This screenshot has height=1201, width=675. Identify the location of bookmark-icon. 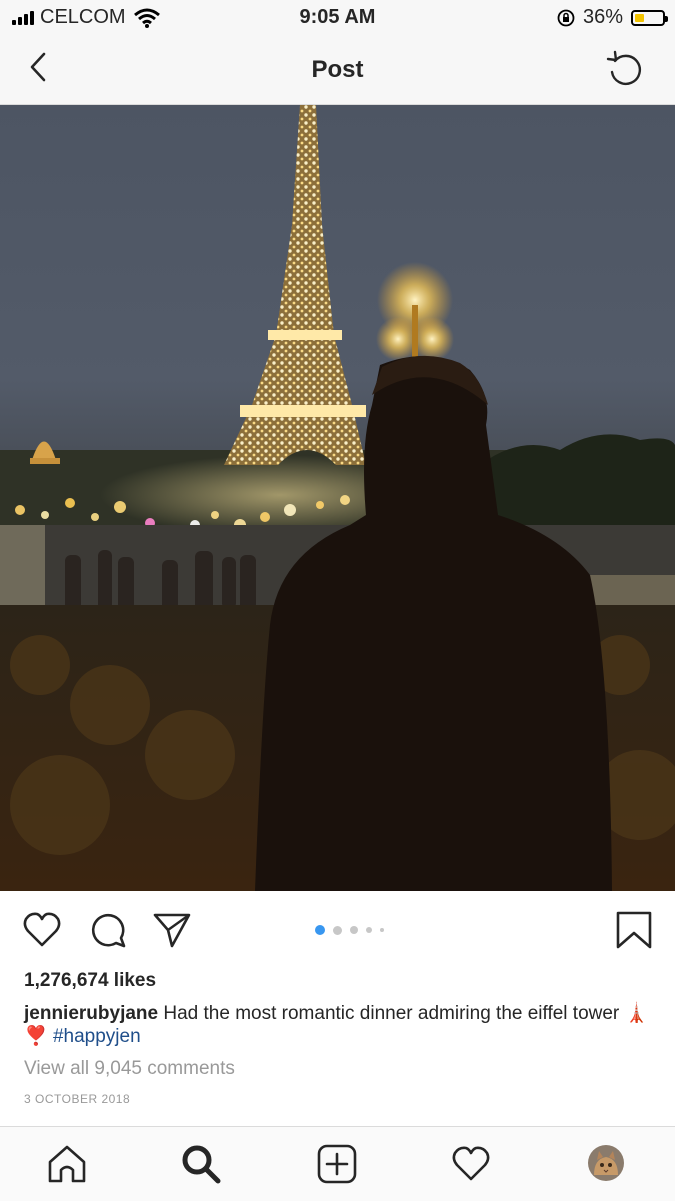
(634, 930).